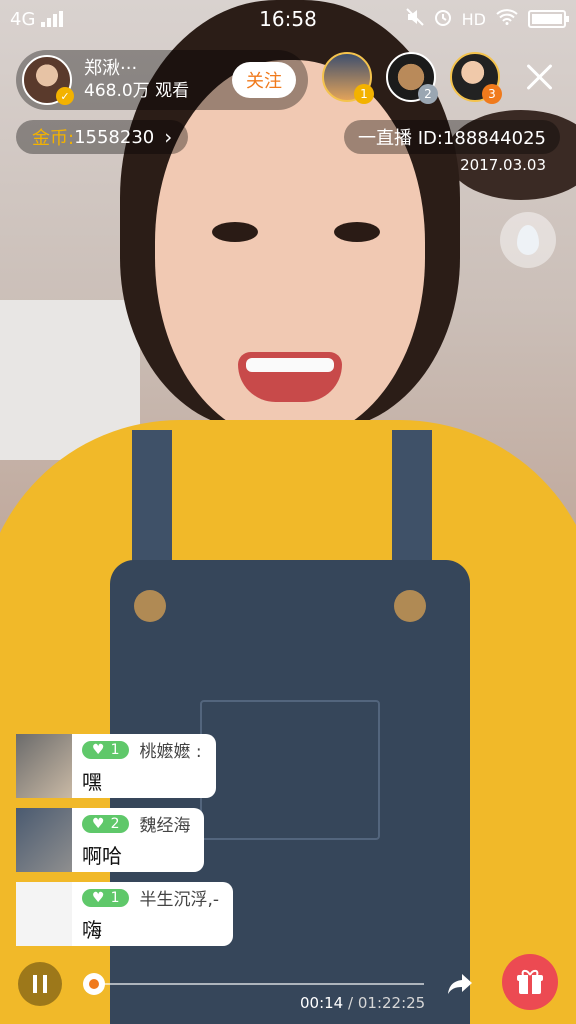  I want to click on coins-value: 1558230, so click(114, 137).